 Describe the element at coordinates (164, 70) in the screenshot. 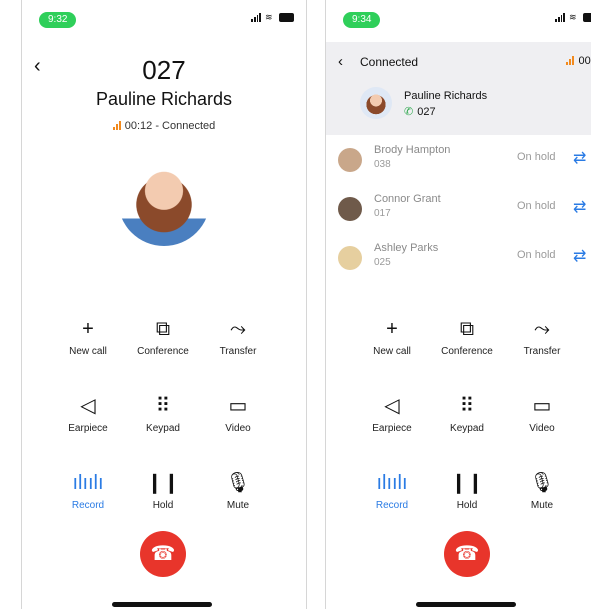

I see `caller-number: 027` at that location.